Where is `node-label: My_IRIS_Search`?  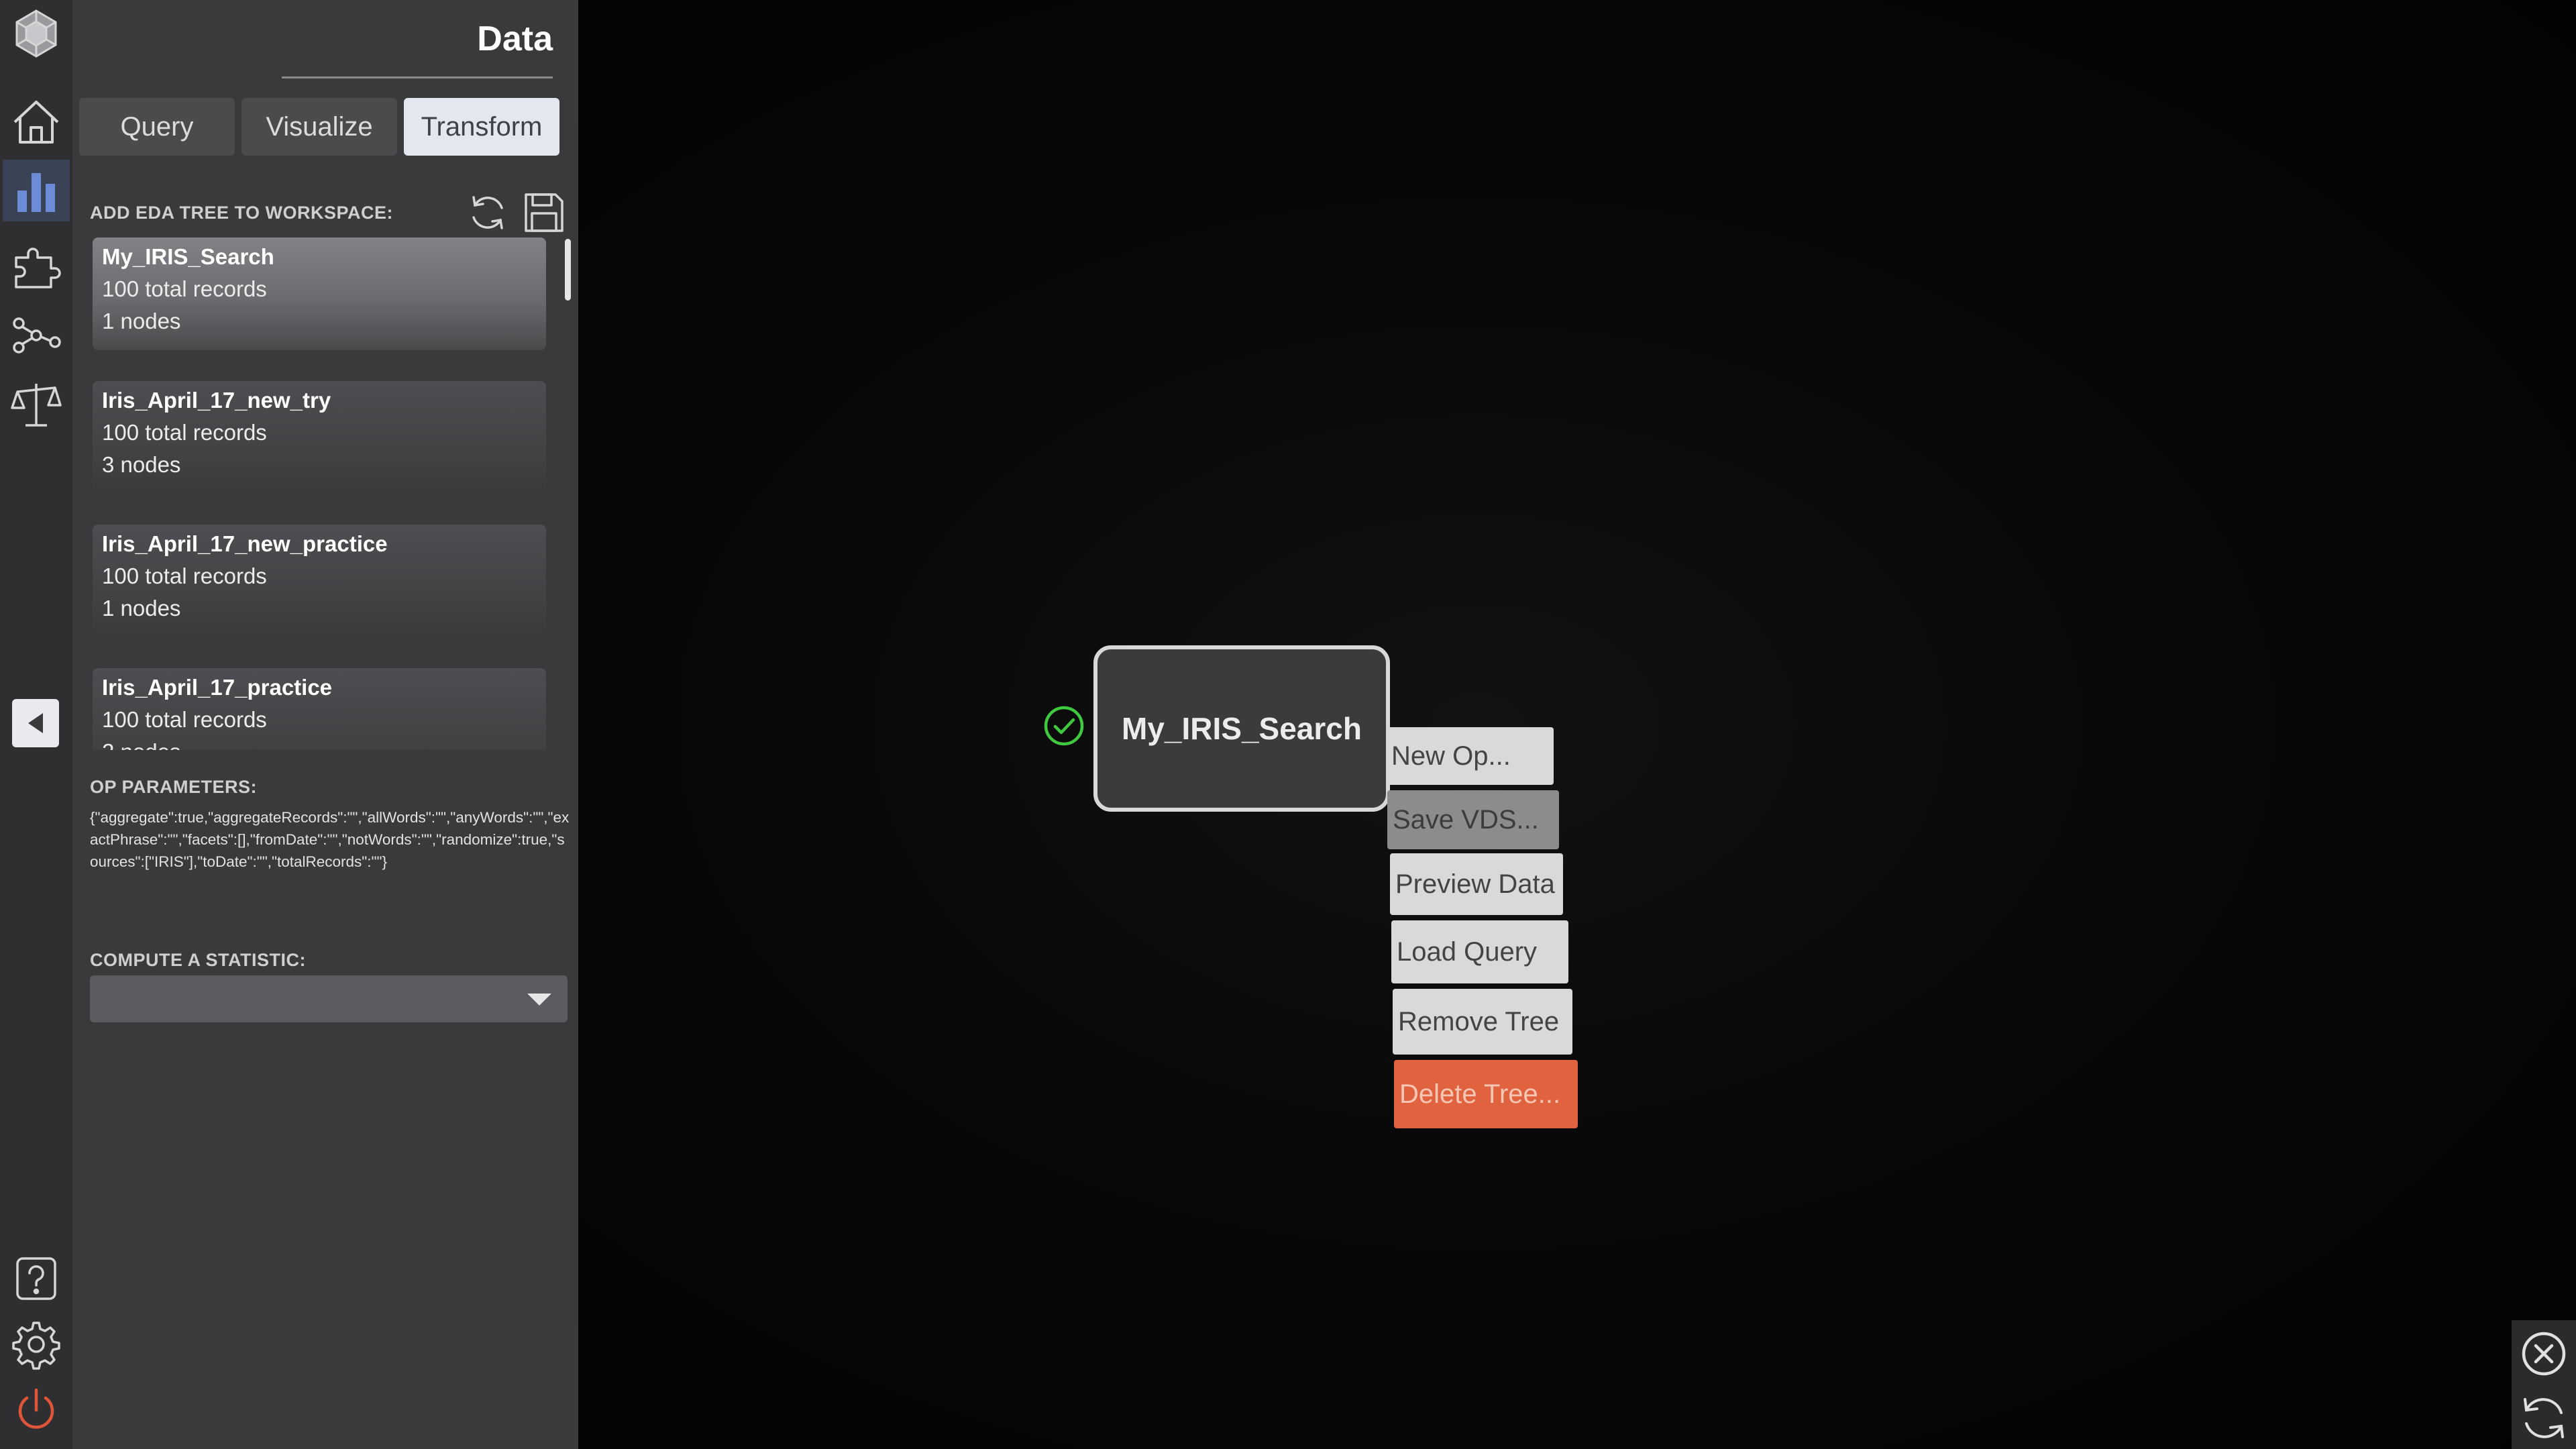 node-label: My_IRIS_Search is located at coordinates (1242, 728).